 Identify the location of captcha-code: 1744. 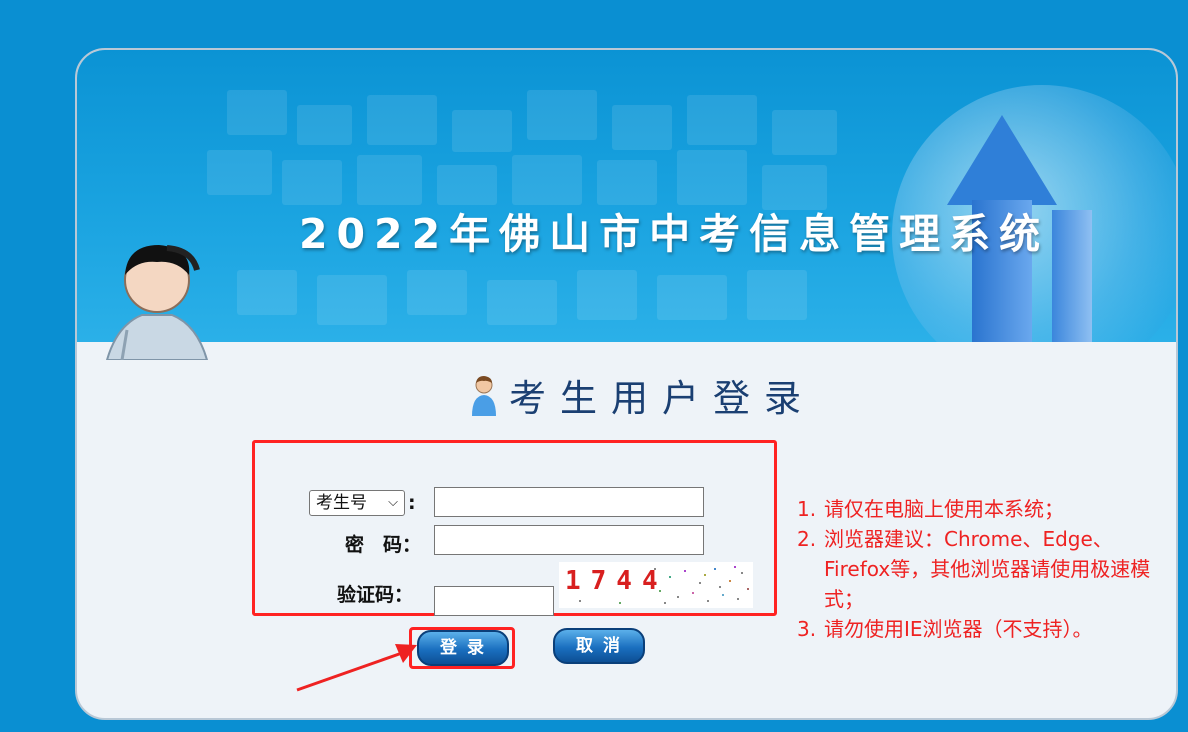
(616, 581).